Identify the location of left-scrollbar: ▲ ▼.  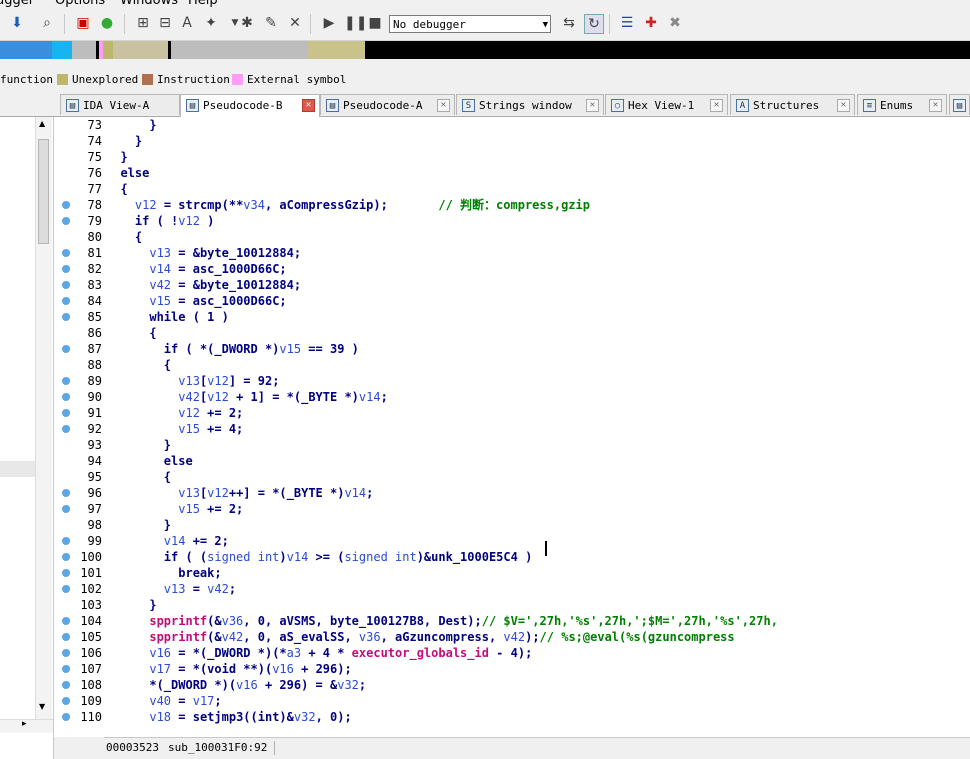
(43, 418).